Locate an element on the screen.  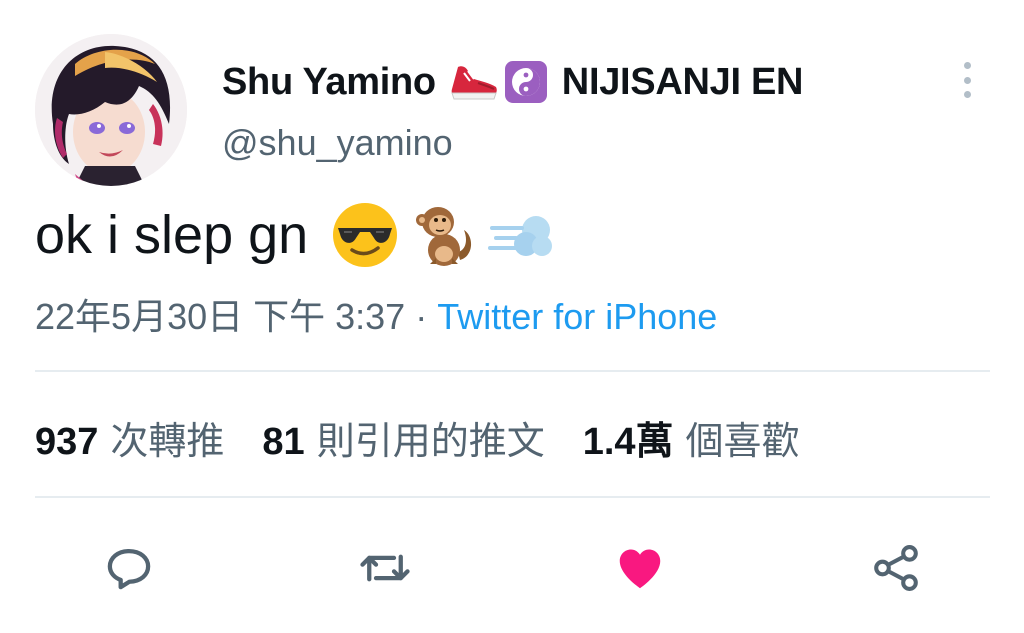
author-affiliation: NIJISANJI EN is located at coordinates (683, 82).